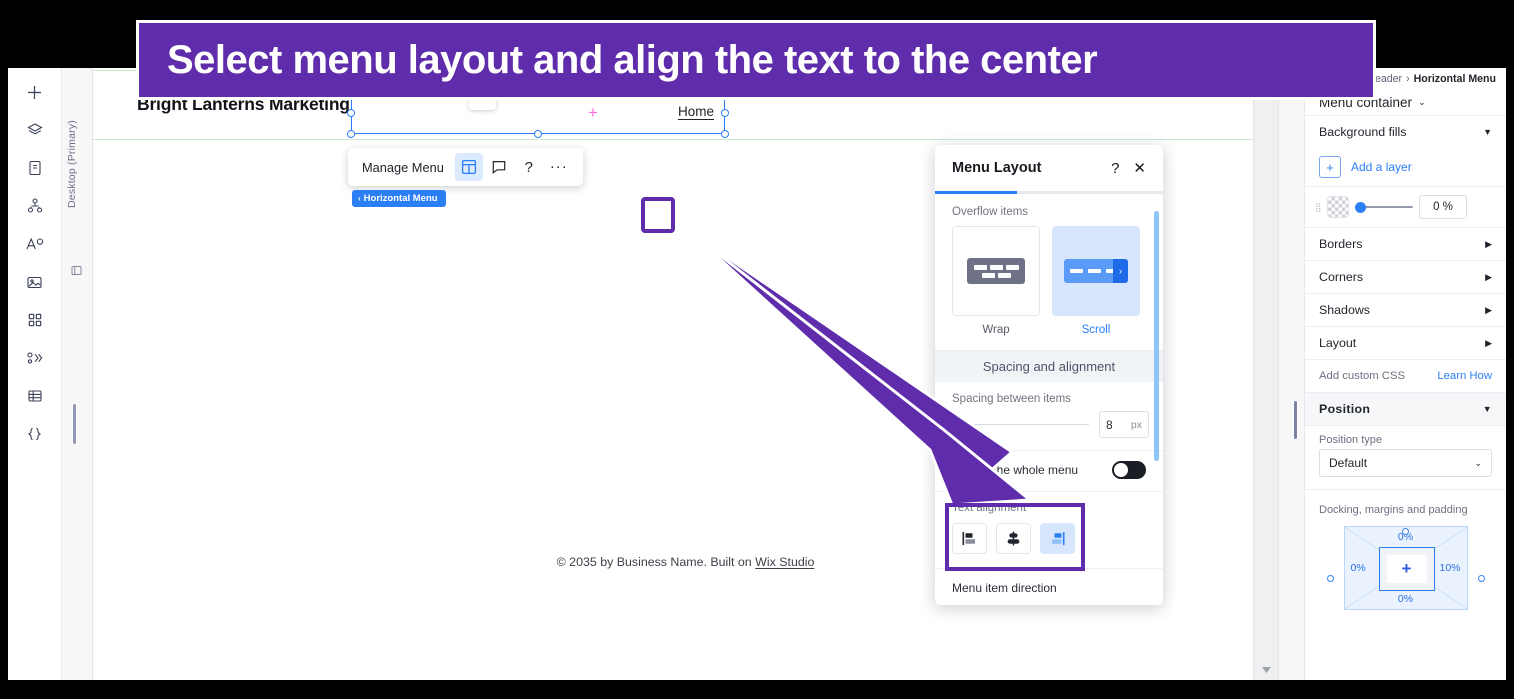 This screenshot has height=699, width=1514. What do you see at coordinates (35, 434) in the screenshot?
I see `dev-mode-icon` at bounding box center [35, 434].